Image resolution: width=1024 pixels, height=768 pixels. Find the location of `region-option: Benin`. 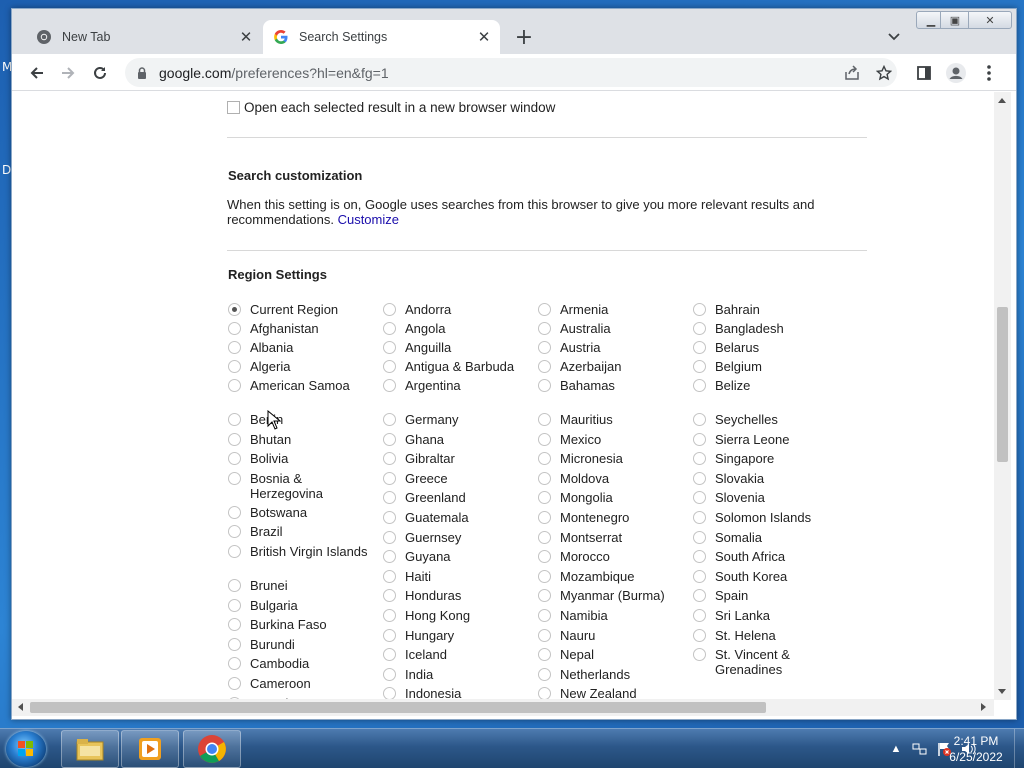

region-option: Benin is located at coordinates (299, 419).